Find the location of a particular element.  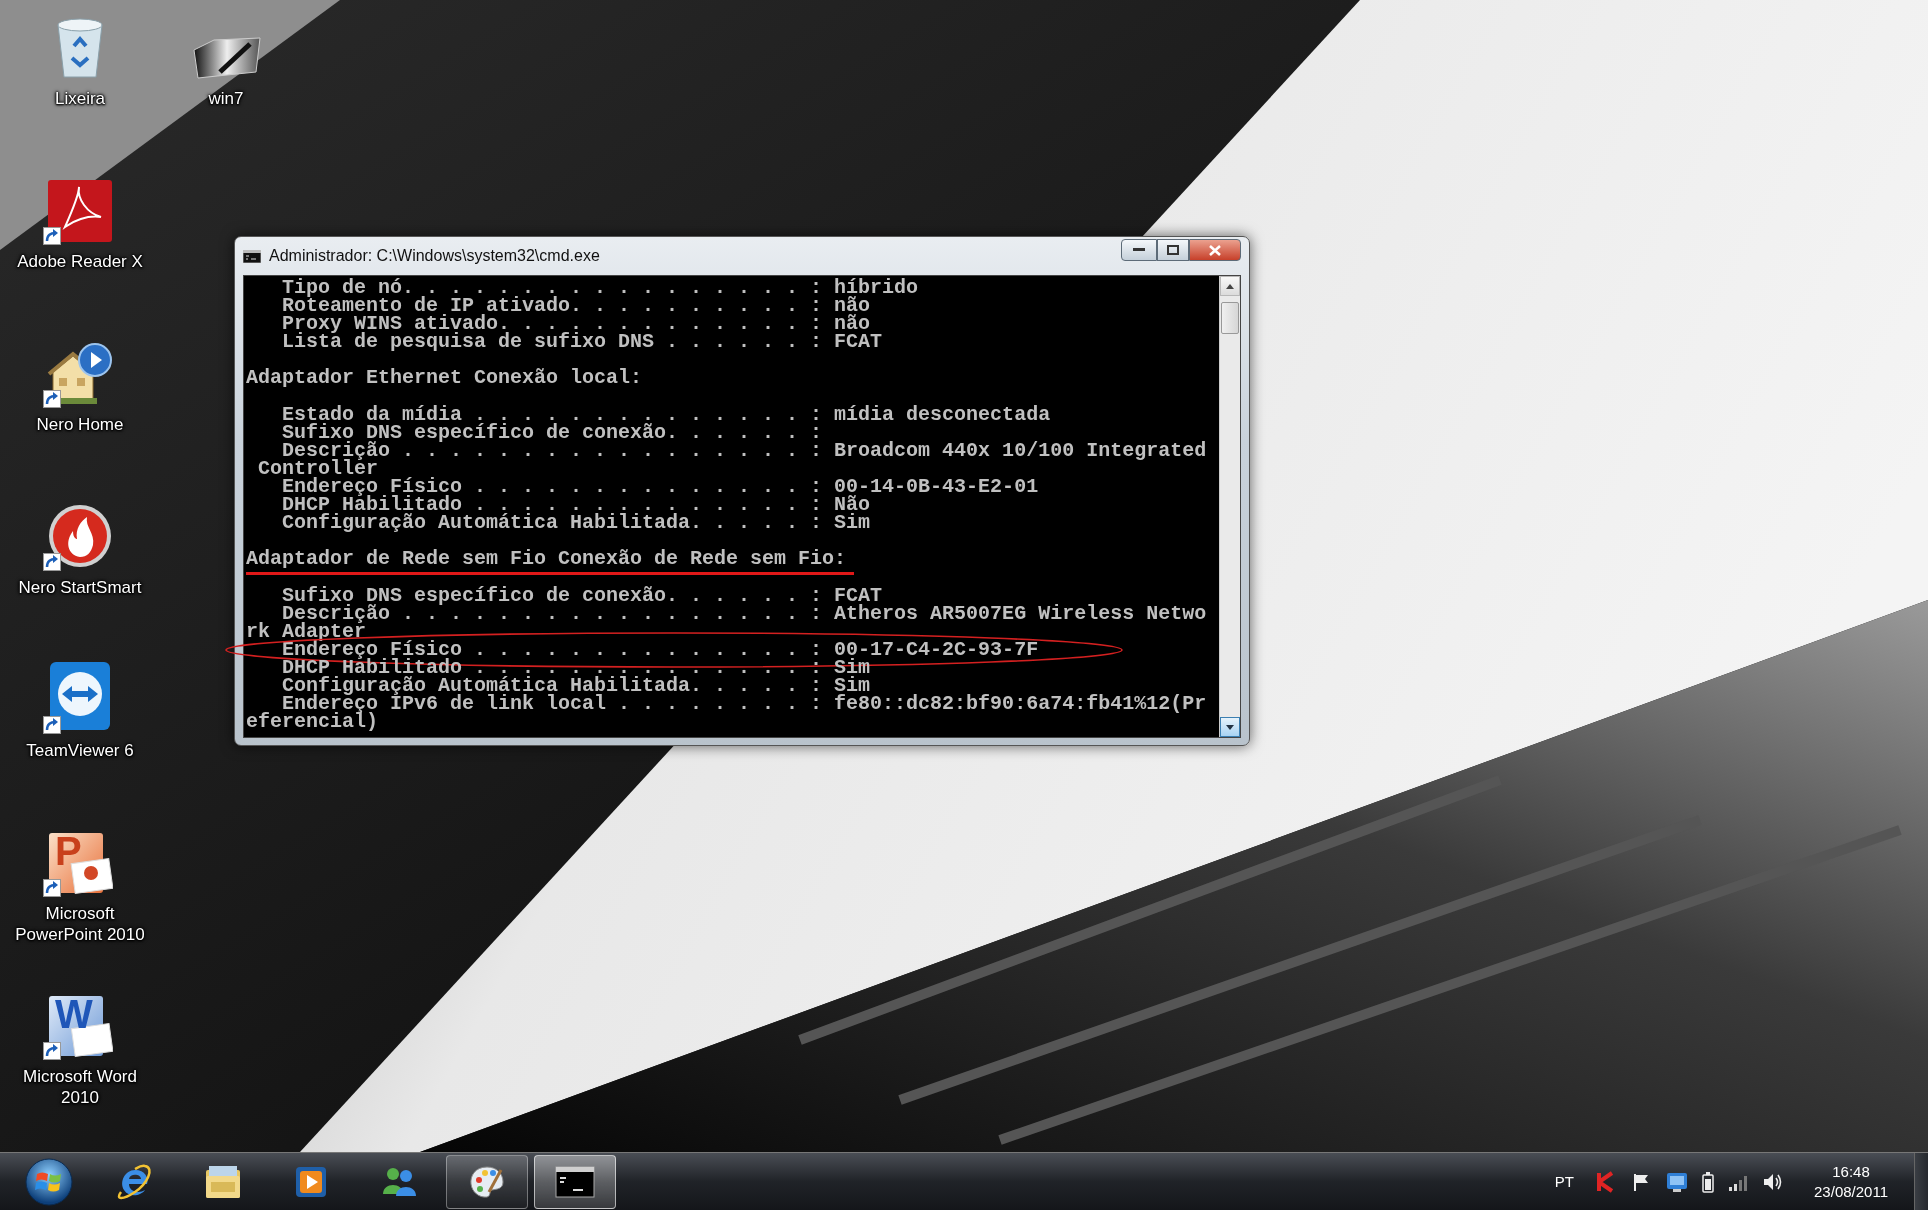

time-text: 16:48 is located at coordinates (1851, 1171).